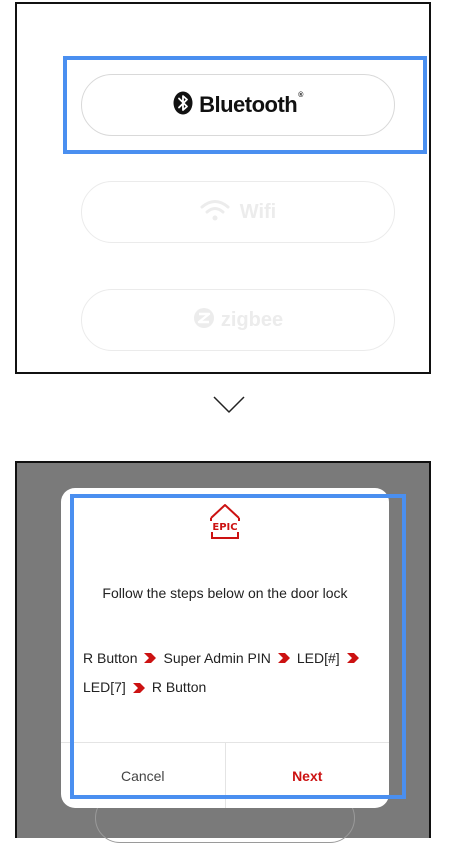 The height and width of the screenshot is (843, 449). What do you see at coordinates (104, 687) in the screenshot?
I see `step-4: LED[7]` at bounding box center [104, 687].